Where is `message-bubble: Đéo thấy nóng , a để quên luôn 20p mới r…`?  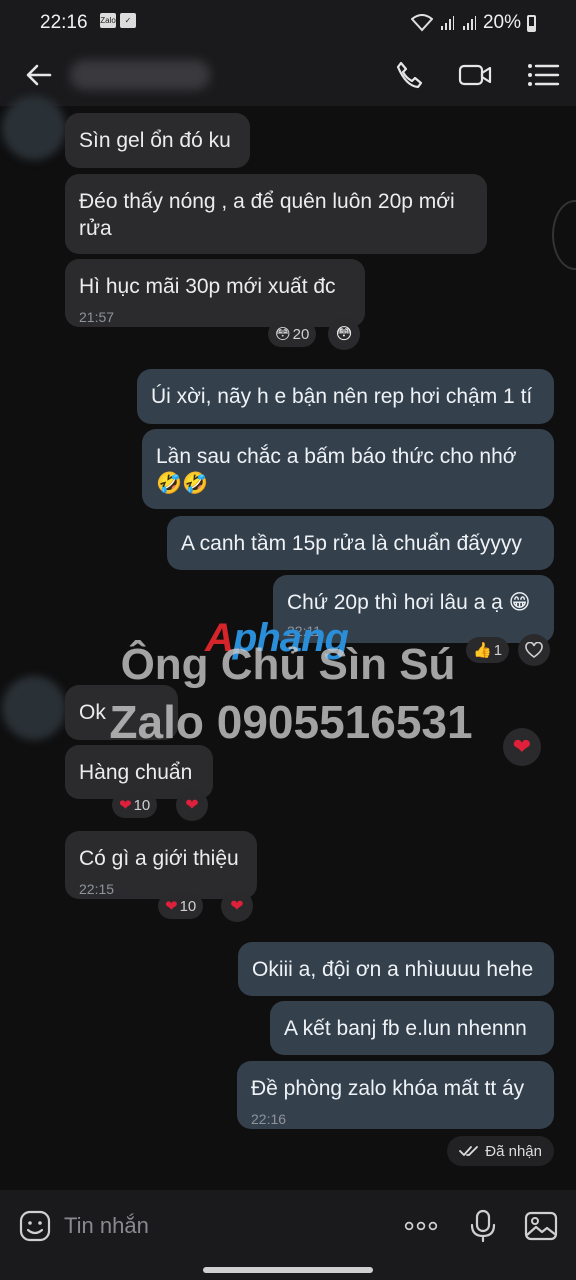
message-bubble: Đéo thấy nóng , a để quên luôn 20p mới r… is located at coordinates (276, 214).